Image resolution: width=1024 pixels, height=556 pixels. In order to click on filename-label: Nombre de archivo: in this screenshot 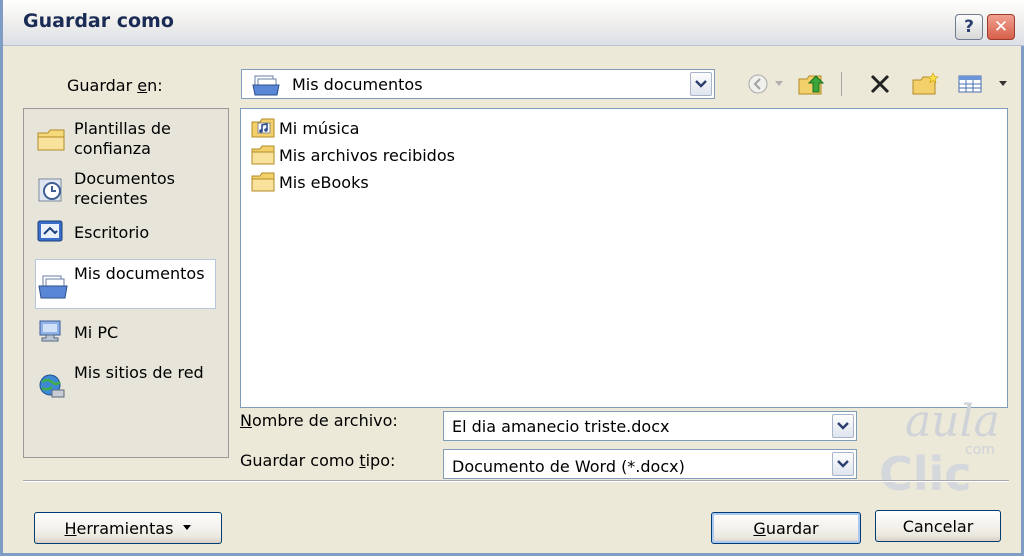, I will do `click(319, 420)`.